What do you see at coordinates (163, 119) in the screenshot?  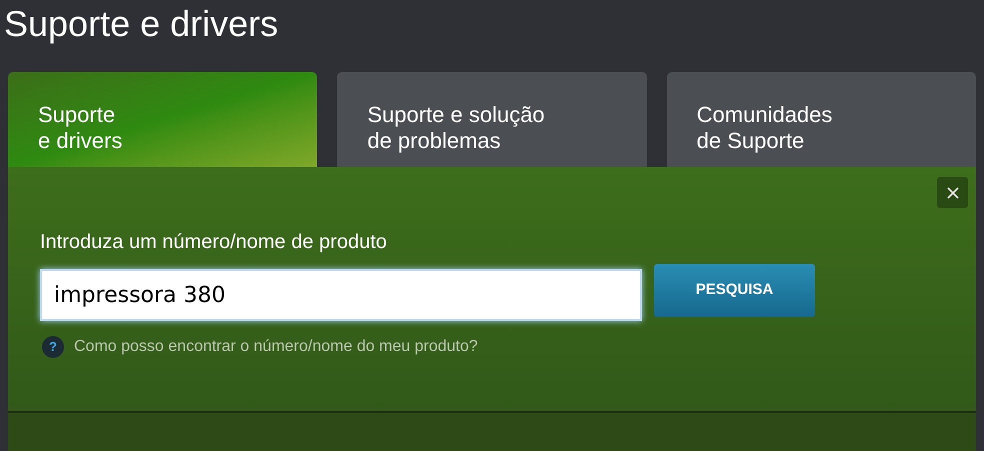 I see `tab: Suporte e drivers` at bounding box center [163, 119].